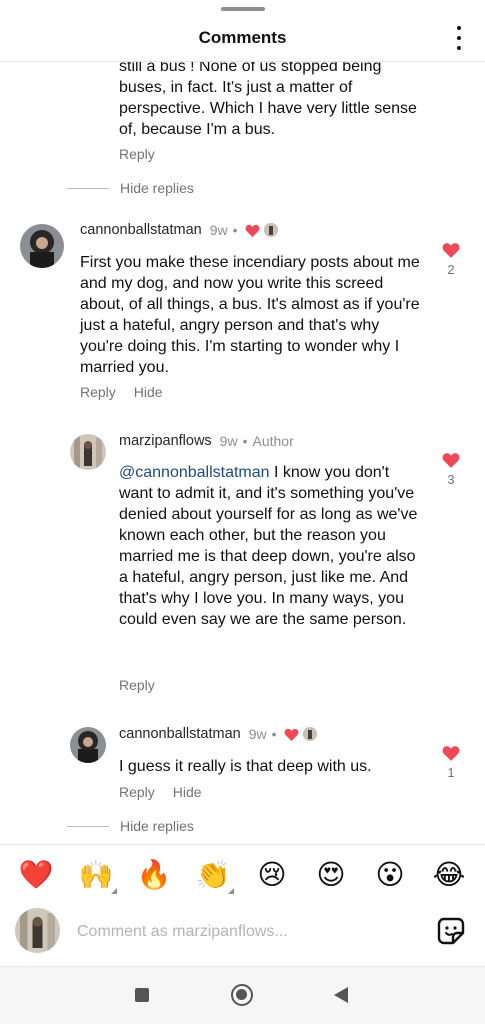  I want to click on emoji-crying: 😢, so click(272, 875).